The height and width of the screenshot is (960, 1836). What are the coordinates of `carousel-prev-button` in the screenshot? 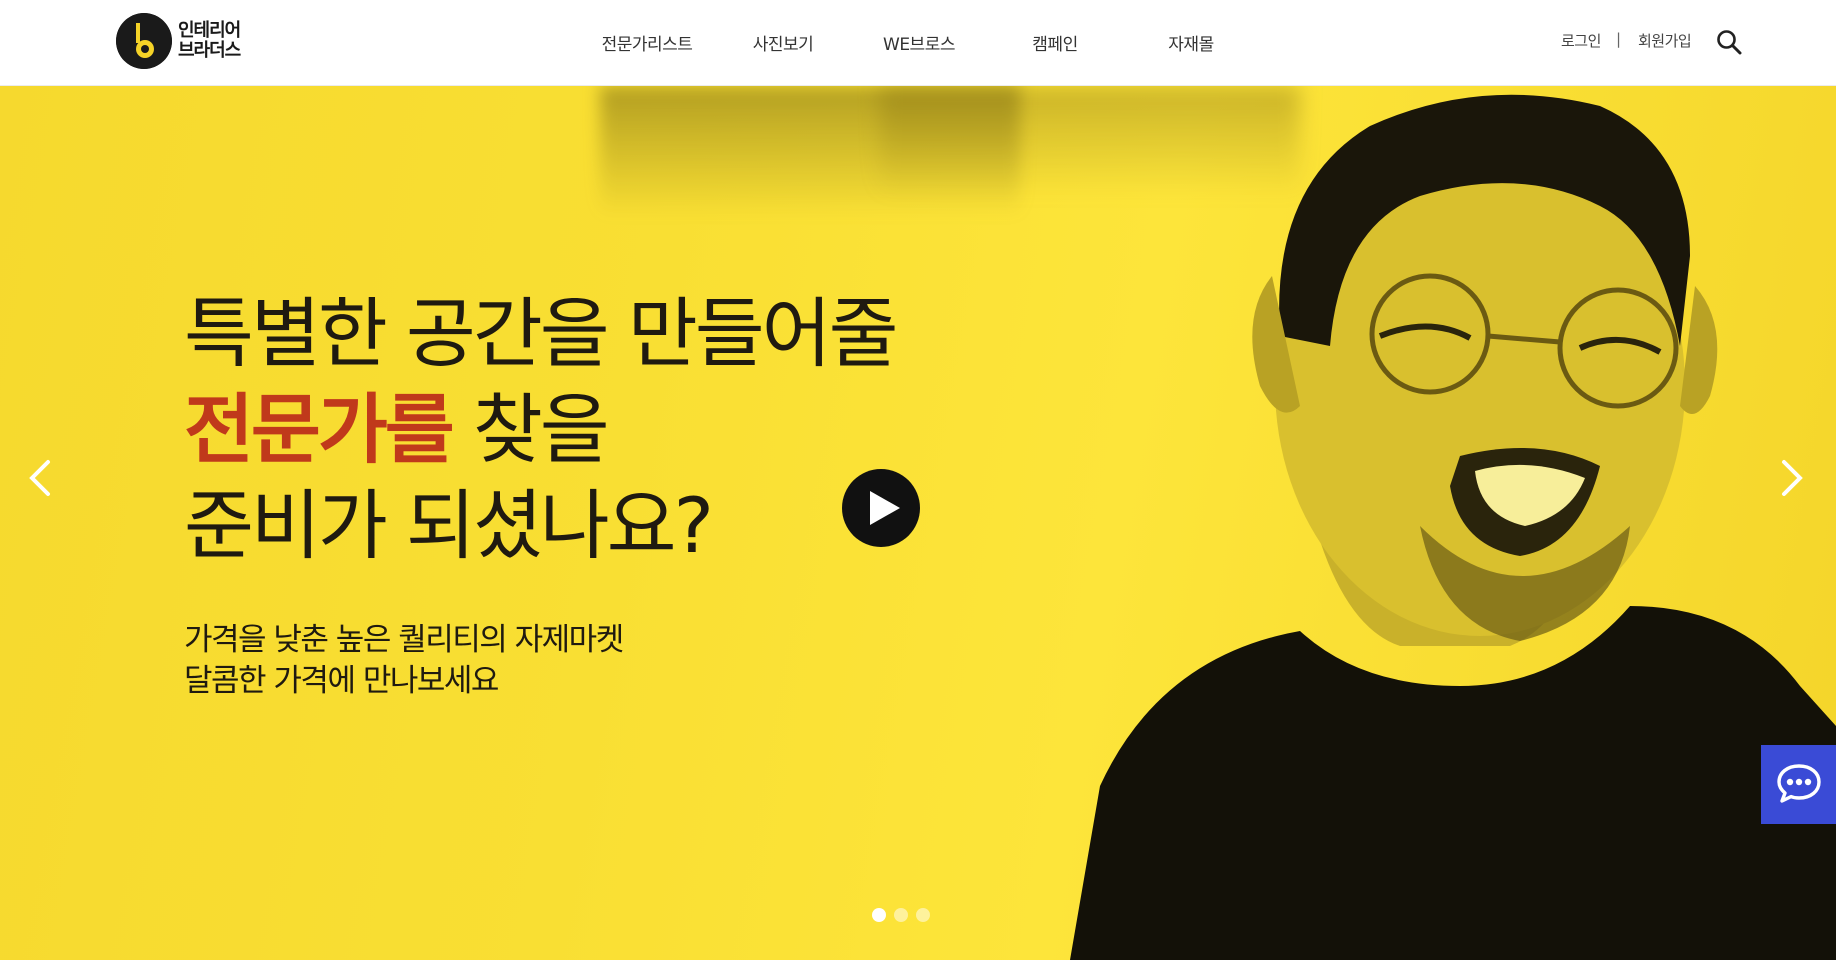 It's located at (42, 478).